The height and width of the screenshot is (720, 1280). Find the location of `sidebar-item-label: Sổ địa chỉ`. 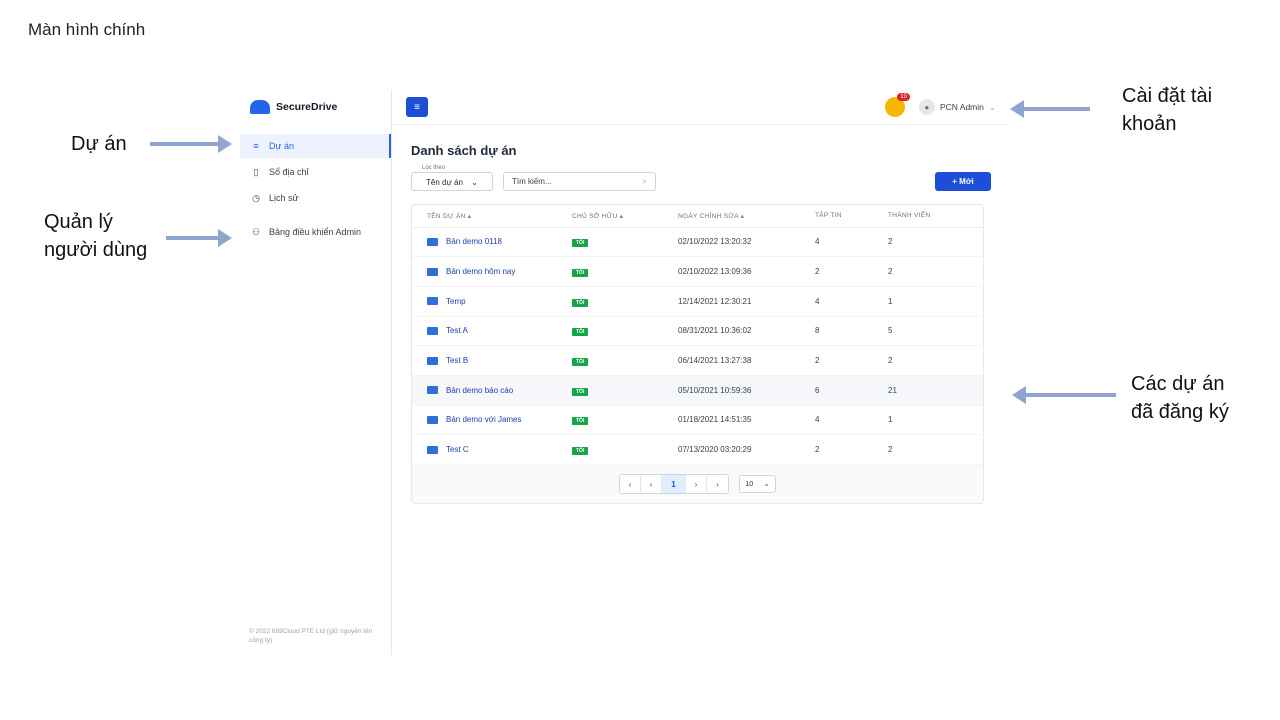

sidebar-item-label: Sổ địa chỉ is located at coordinates (289, 172).